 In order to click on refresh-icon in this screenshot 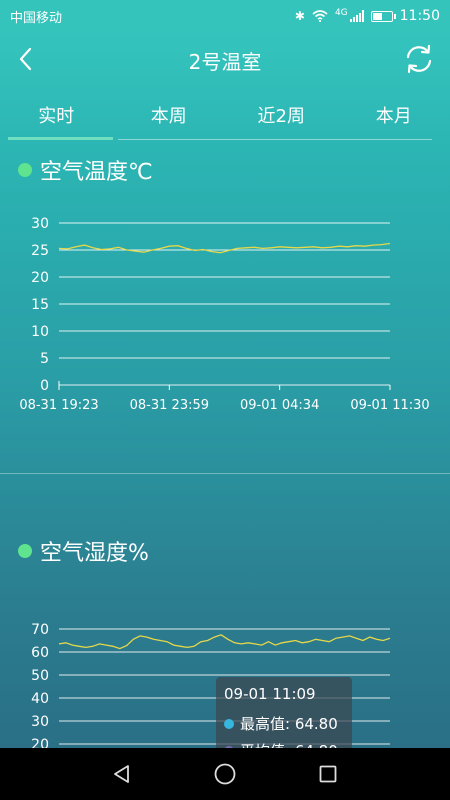, I will do `click(419, 59)`.